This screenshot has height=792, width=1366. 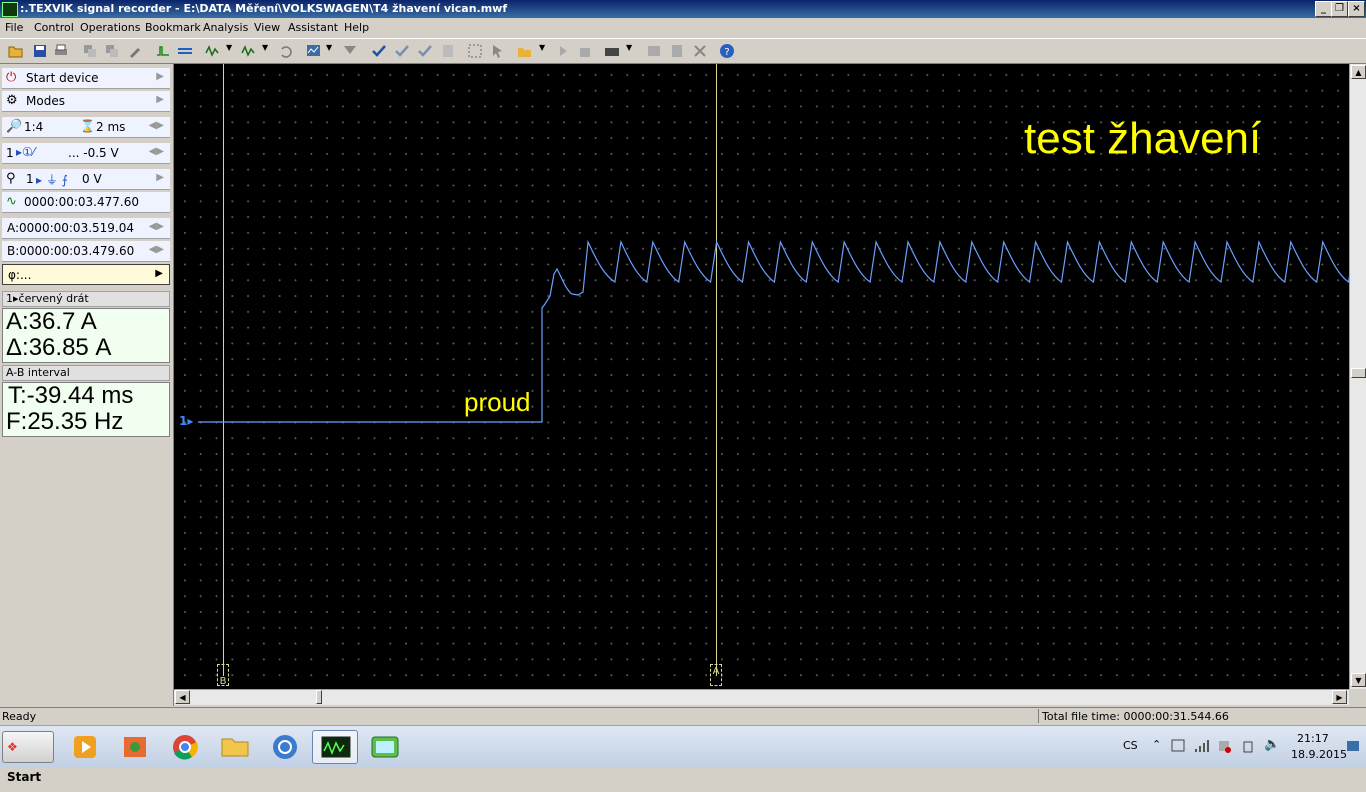 I want to click on trigger-channel: 1, so click(x=30, y=179).